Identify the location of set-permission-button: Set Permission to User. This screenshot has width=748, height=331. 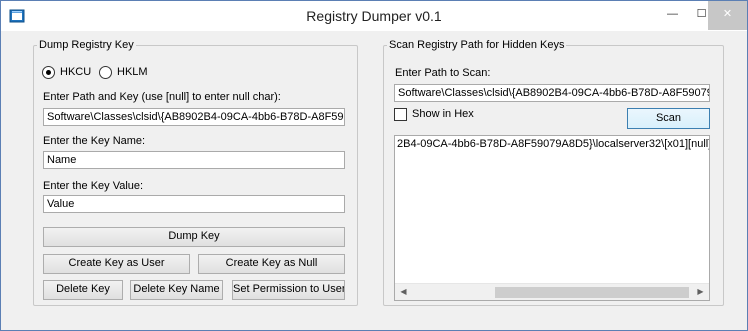
(288, 290).